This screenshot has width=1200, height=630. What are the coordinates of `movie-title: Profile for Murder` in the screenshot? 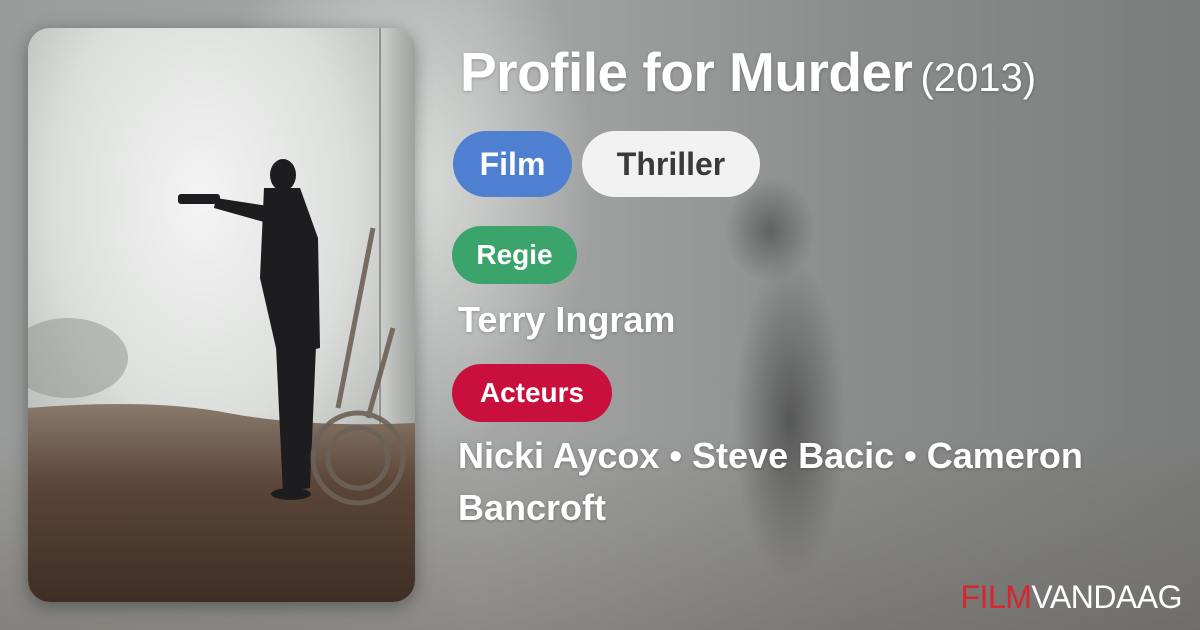 It's located at (686, 72).